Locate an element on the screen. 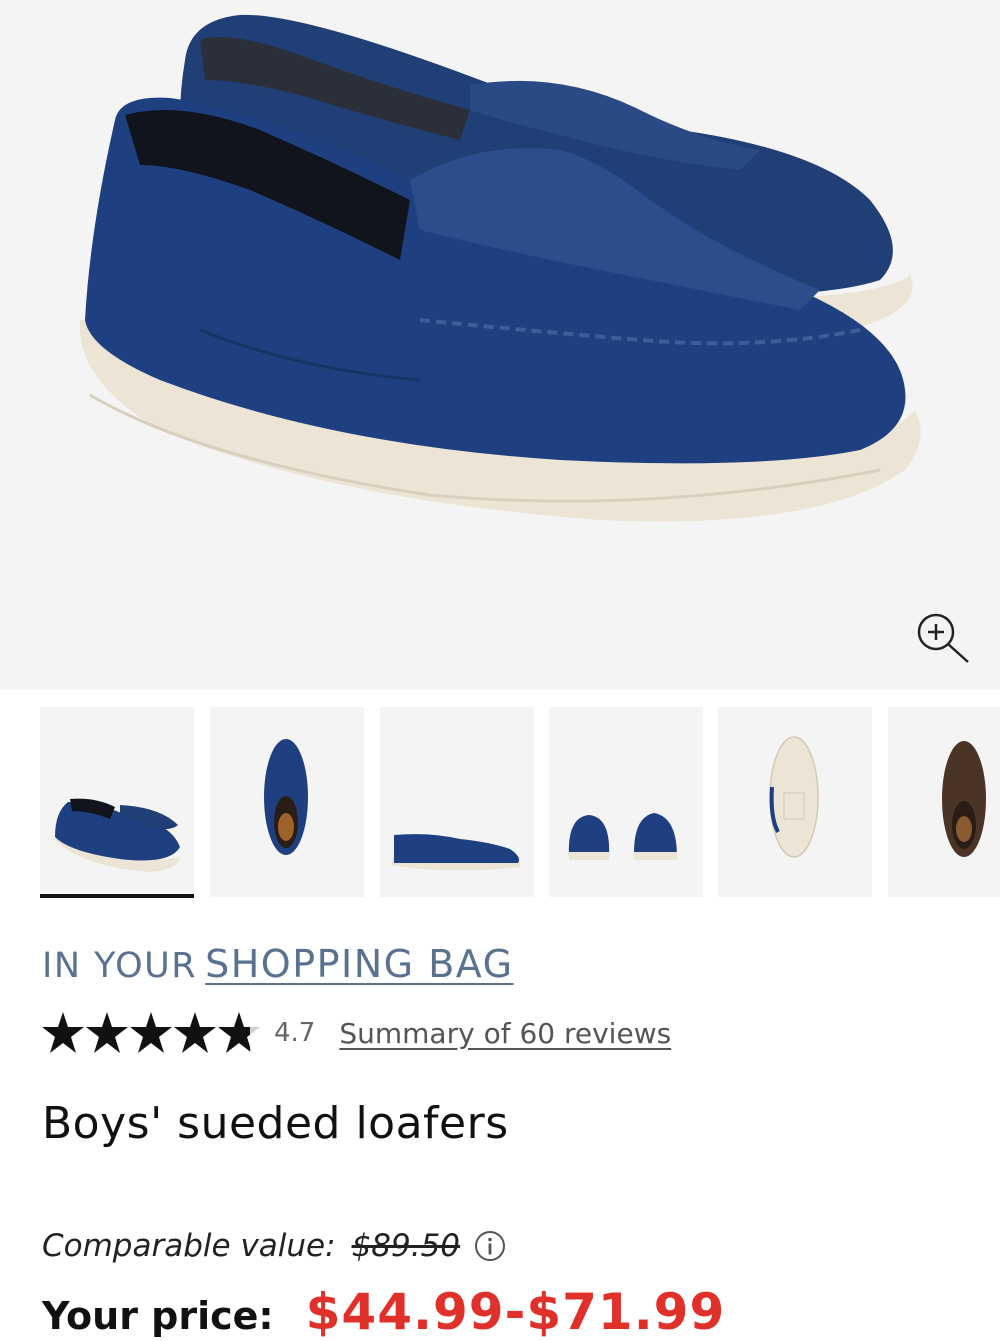 The width and height of the screenshot is (1000, 1341). in-bag-prefix: IN YOUR is located at coordinates (120, 966).